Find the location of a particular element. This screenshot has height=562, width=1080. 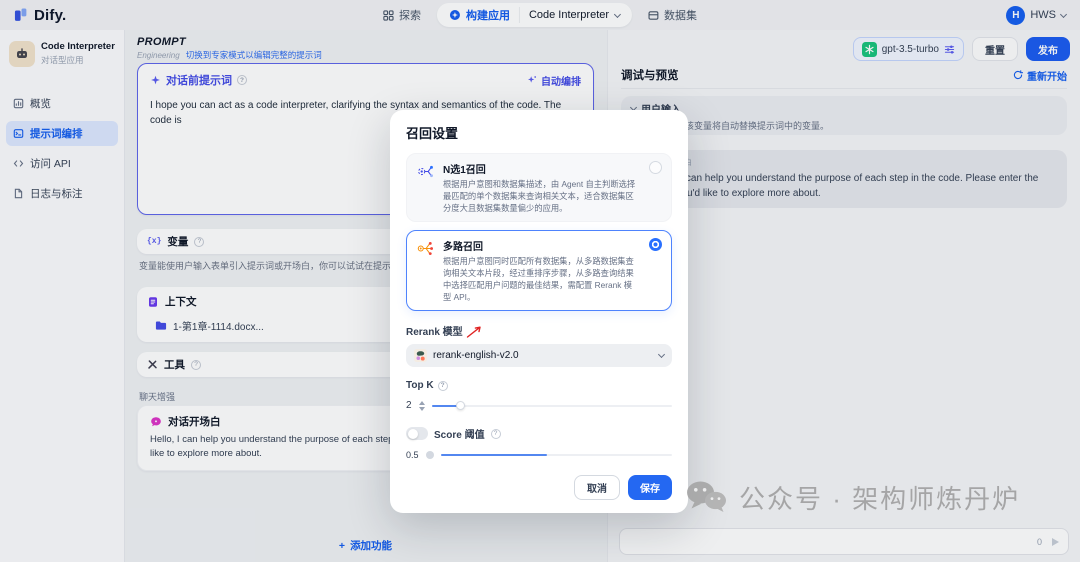

topk-slider-row: 2 is located at coordinates (539, 405).